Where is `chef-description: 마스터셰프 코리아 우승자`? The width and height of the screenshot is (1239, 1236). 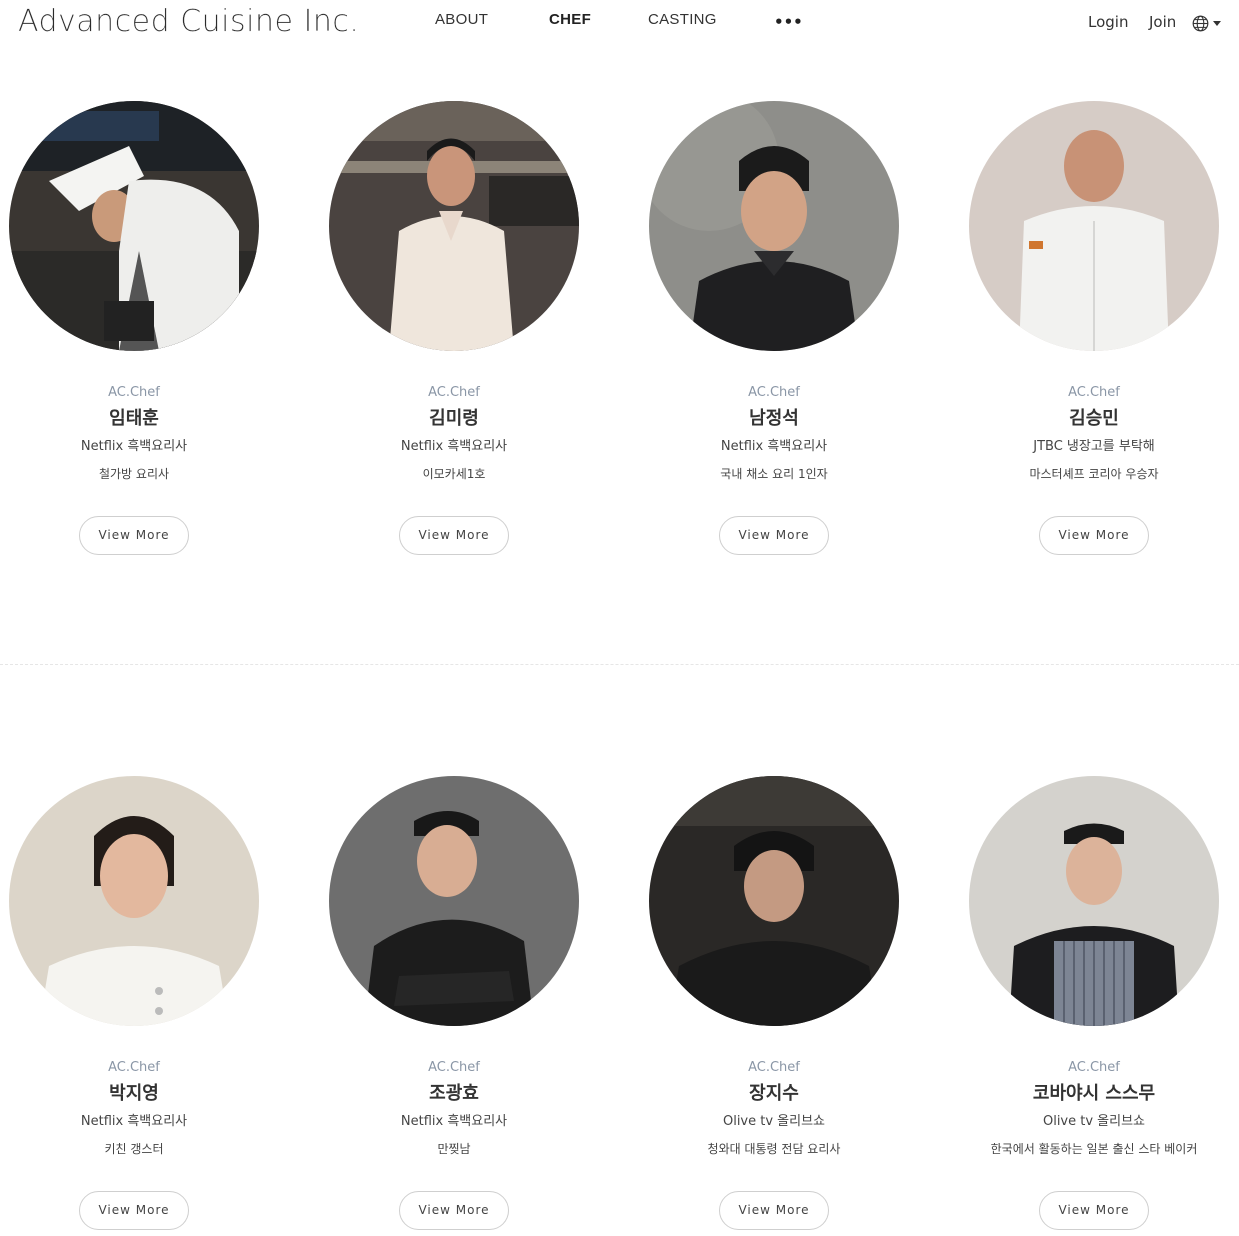
chef-description: 마스터셰프 코리아 우승자 is located at coordinates (1094, 474).